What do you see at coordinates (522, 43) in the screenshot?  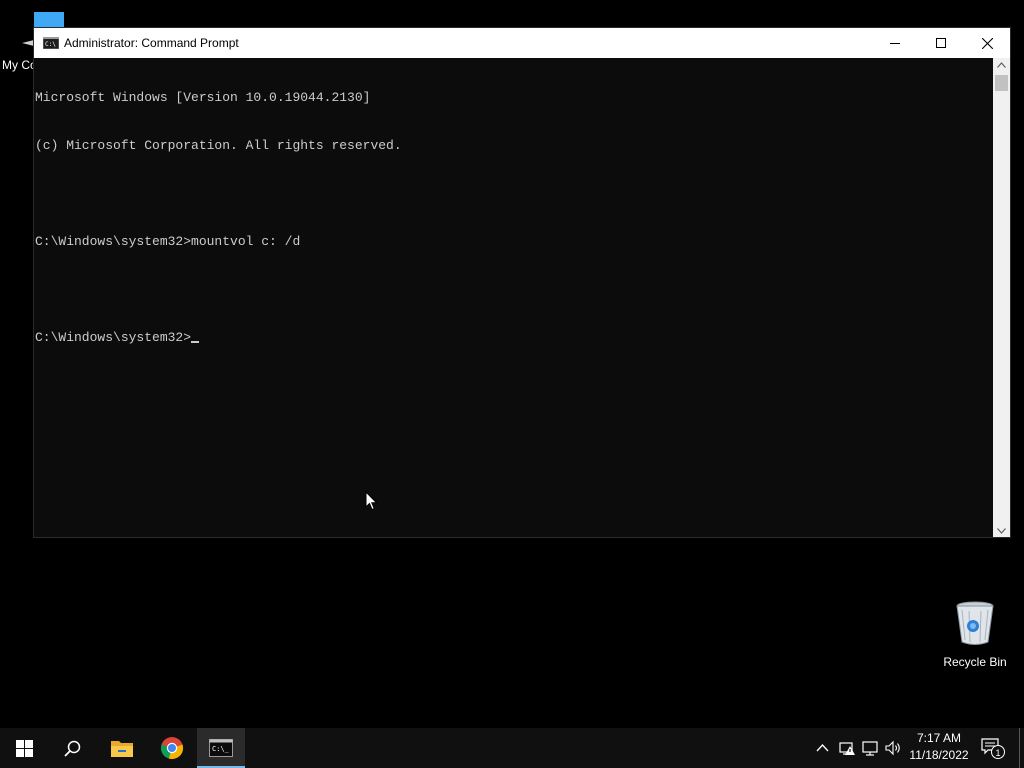 I see `title-bar: C:\ Administrator: Command Prompt` at bounding box center [522, 43].